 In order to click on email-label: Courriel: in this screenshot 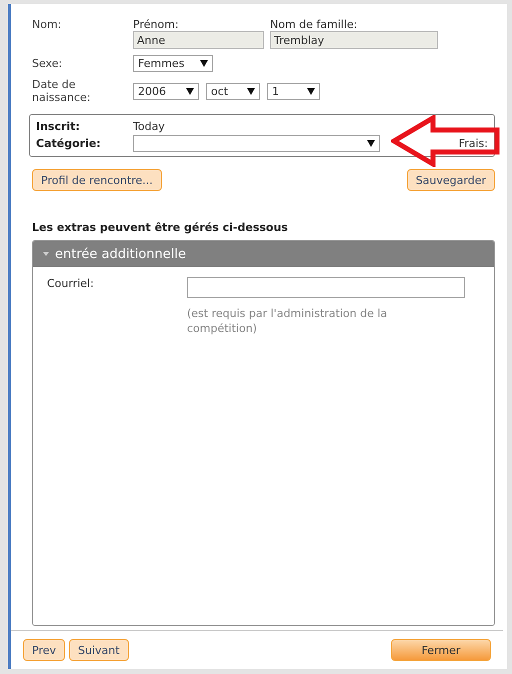, I will do `click(71, 284)`.